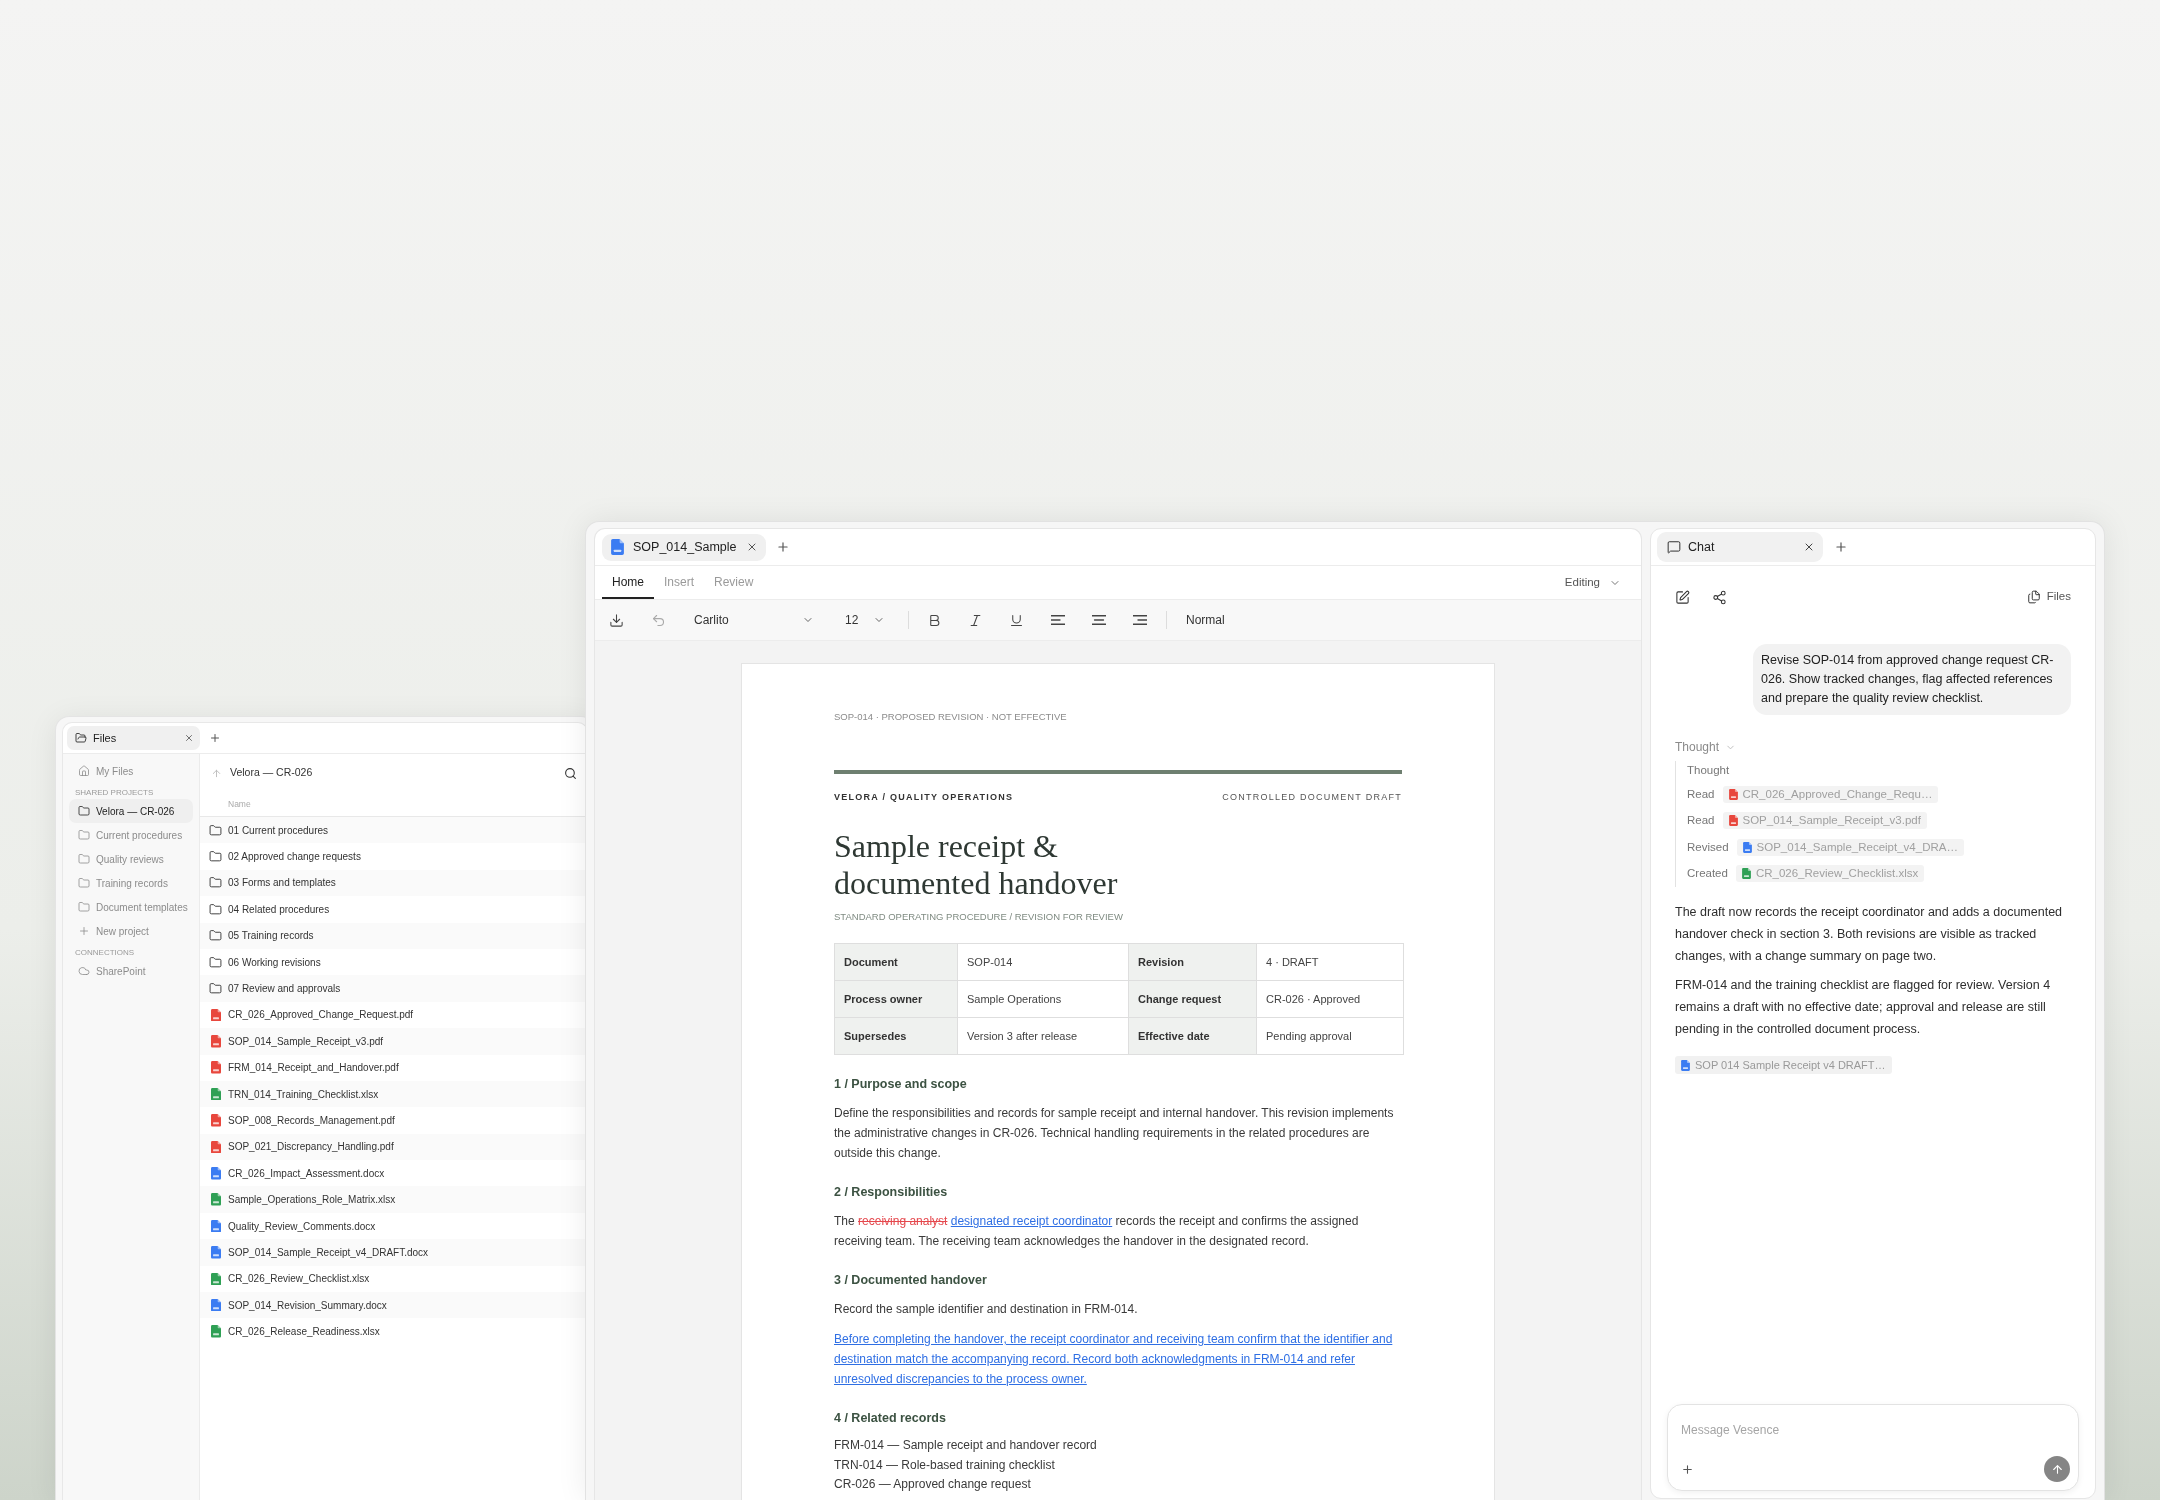  Describe the element at coordinates (890, 1418) in the screenshot. I see `section-heading: 4 / Related records` at that location.